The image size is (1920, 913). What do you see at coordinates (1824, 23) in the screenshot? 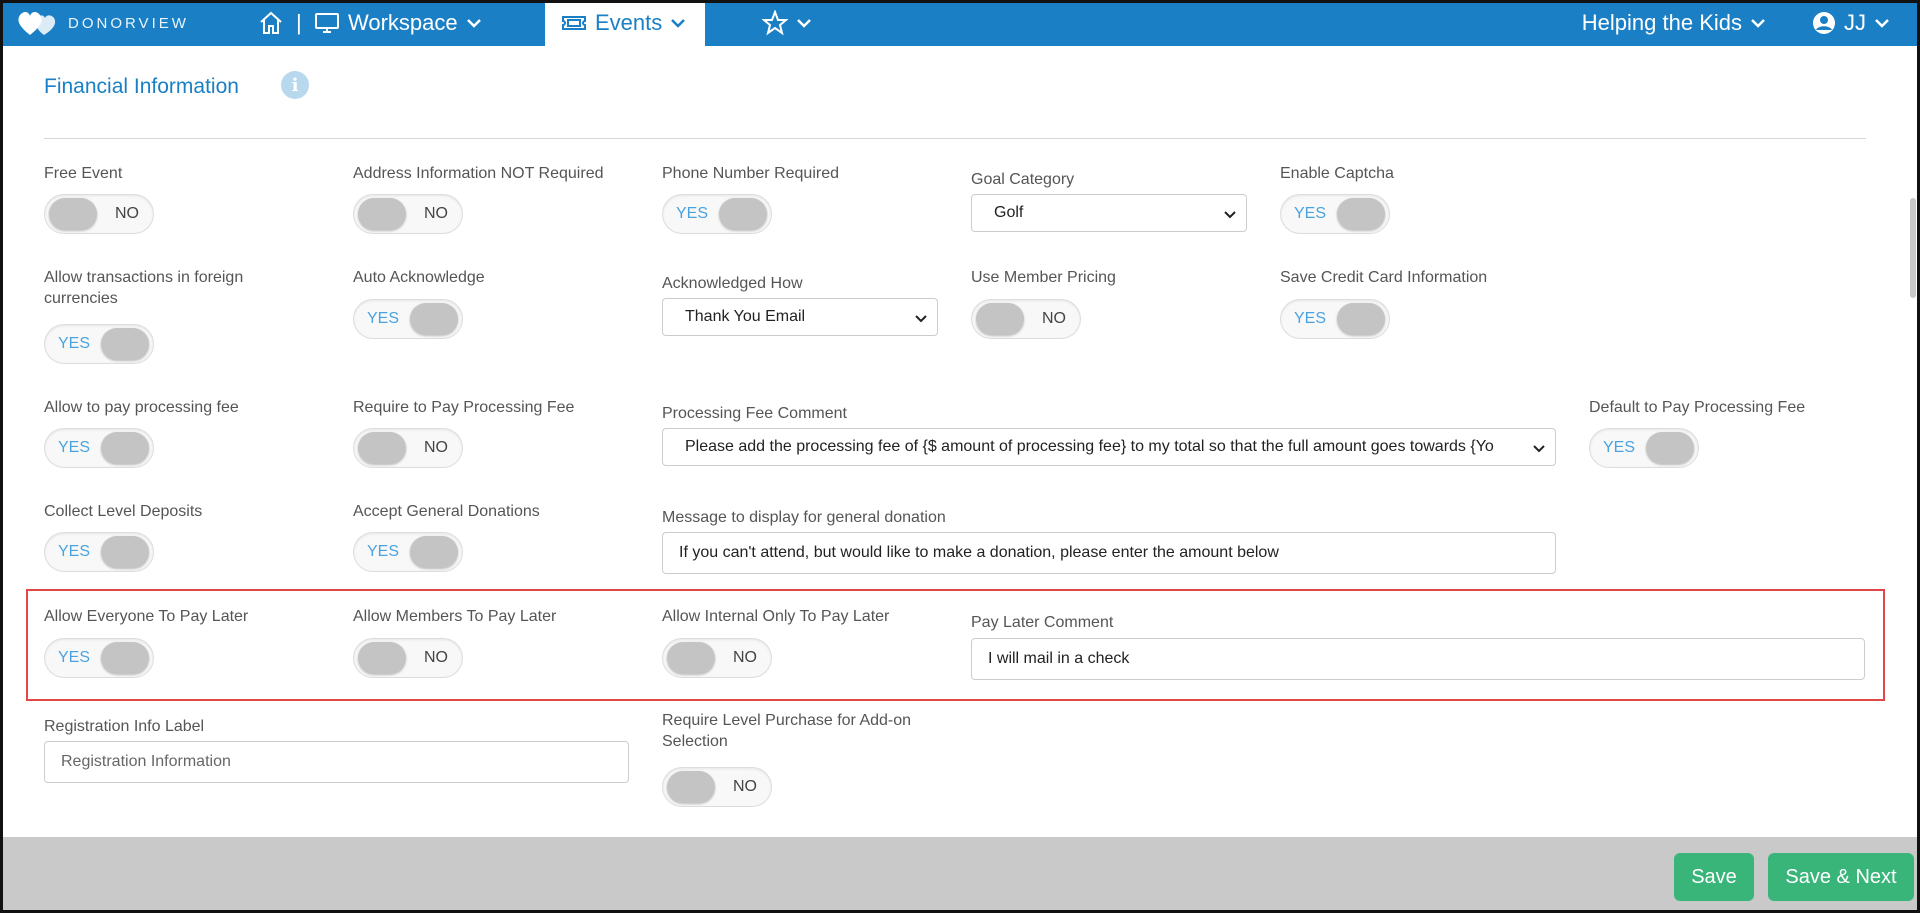
I see `user-avatar-icon` at bounding box center [1824, 23].